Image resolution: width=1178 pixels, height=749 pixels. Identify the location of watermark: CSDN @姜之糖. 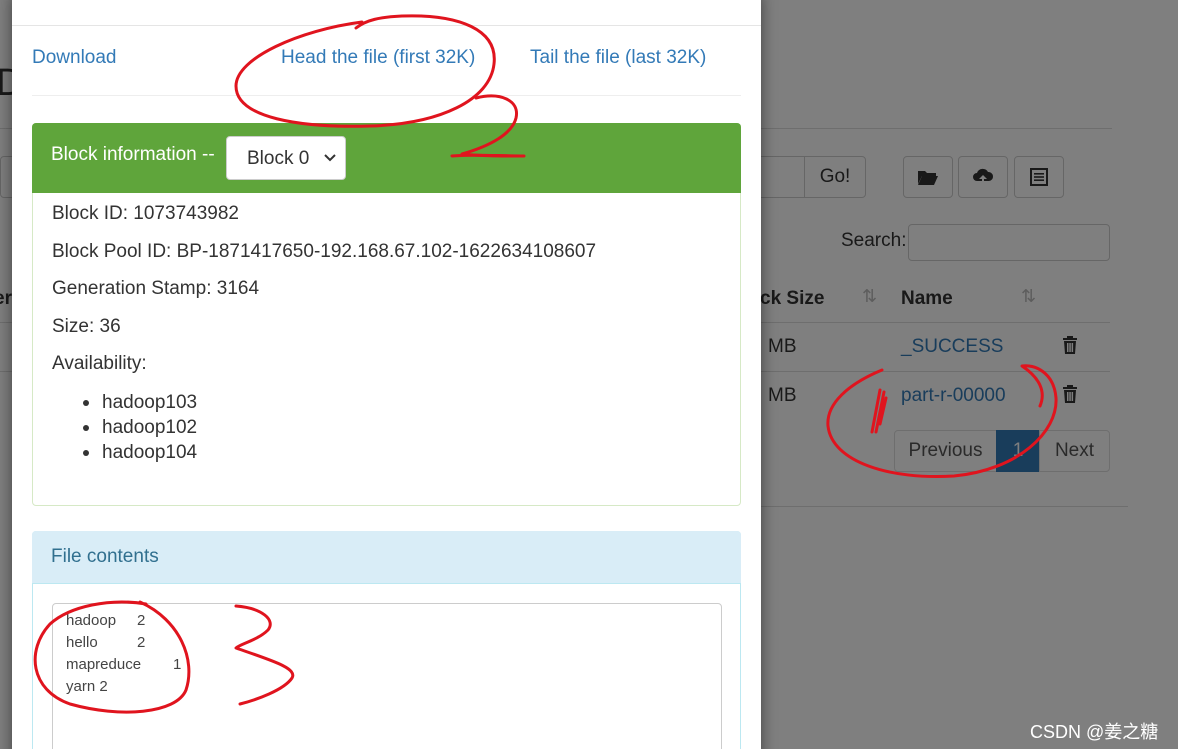
(1094, 732).